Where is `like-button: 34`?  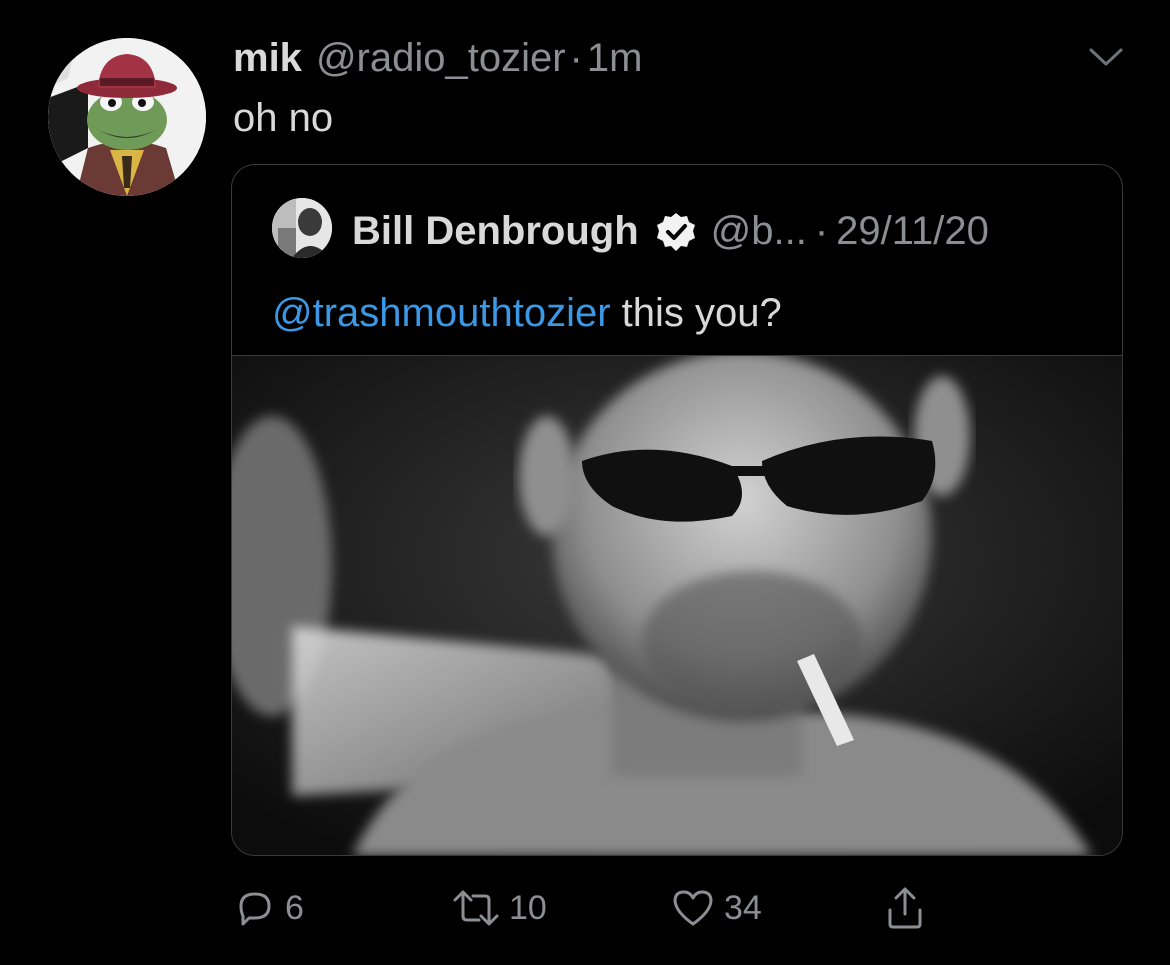 like-button: 34 is located at coordinates (716, 908).